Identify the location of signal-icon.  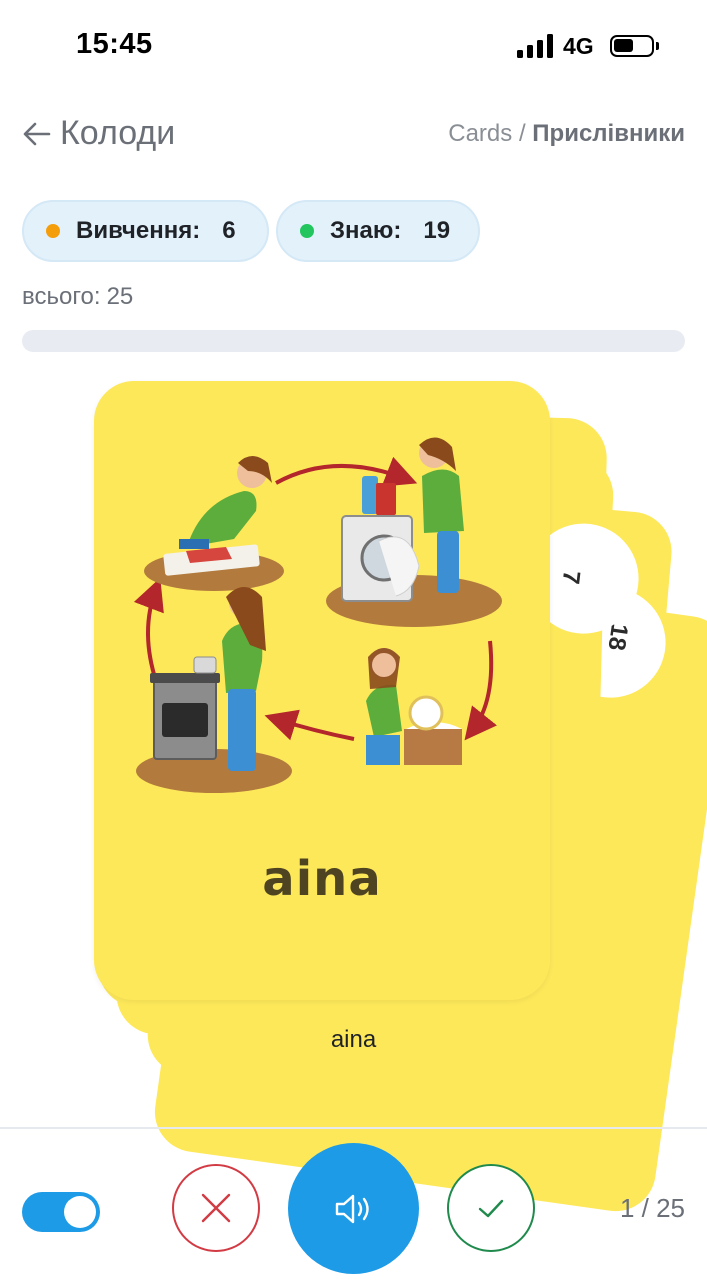
(535, 46).